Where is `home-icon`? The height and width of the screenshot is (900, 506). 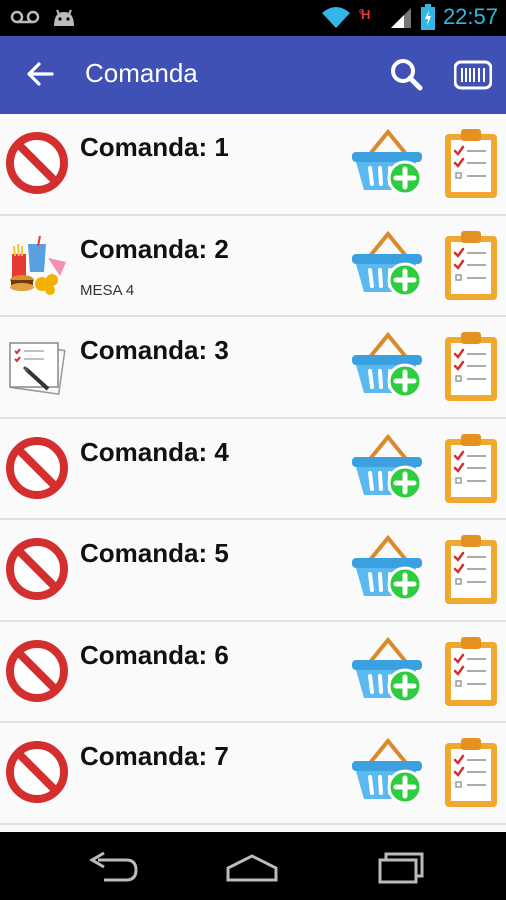
home-icon is located at coordinates (252, 867).